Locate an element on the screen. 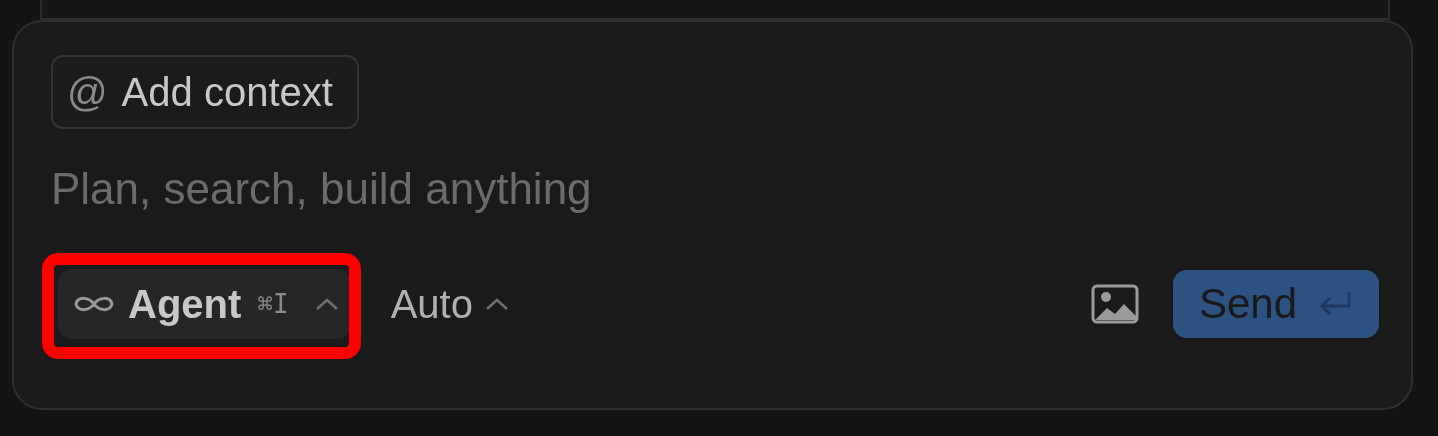  model-button: Auto is located at coordinates (449, 304).